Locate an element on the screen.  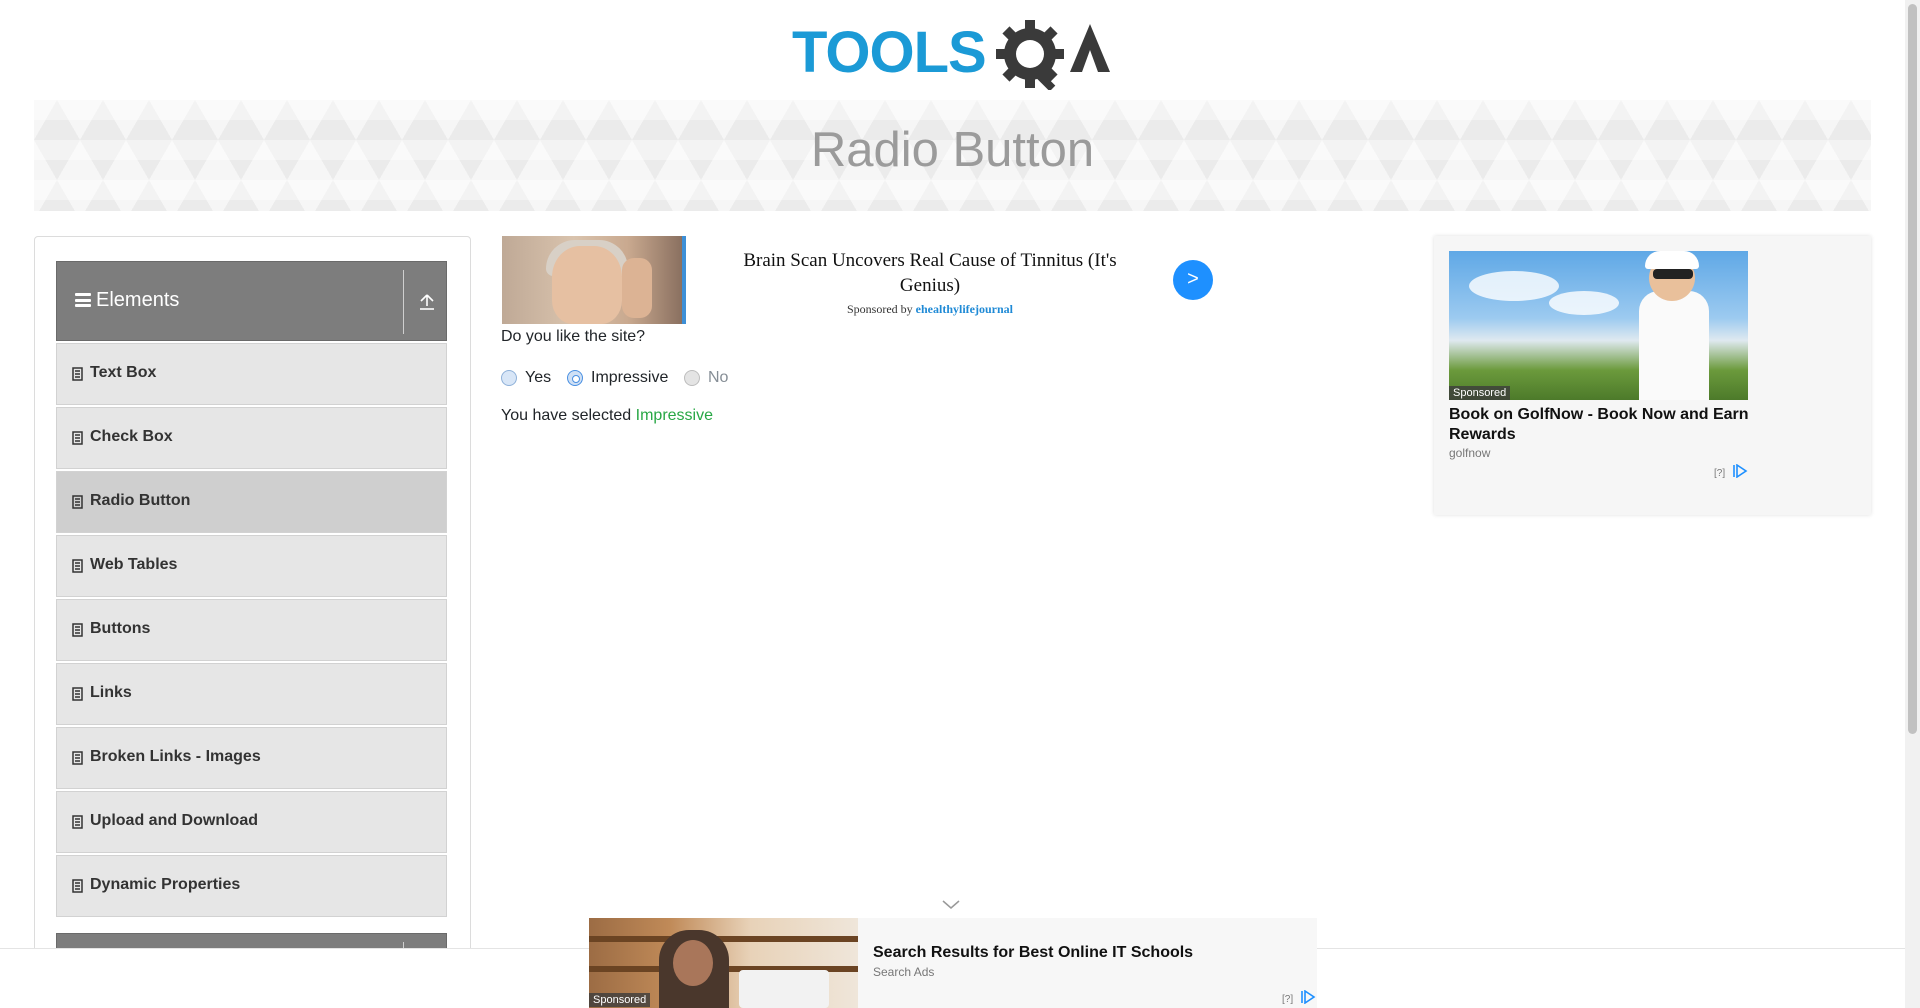
page-title: Radio Button is located at coordinates (952, 150).